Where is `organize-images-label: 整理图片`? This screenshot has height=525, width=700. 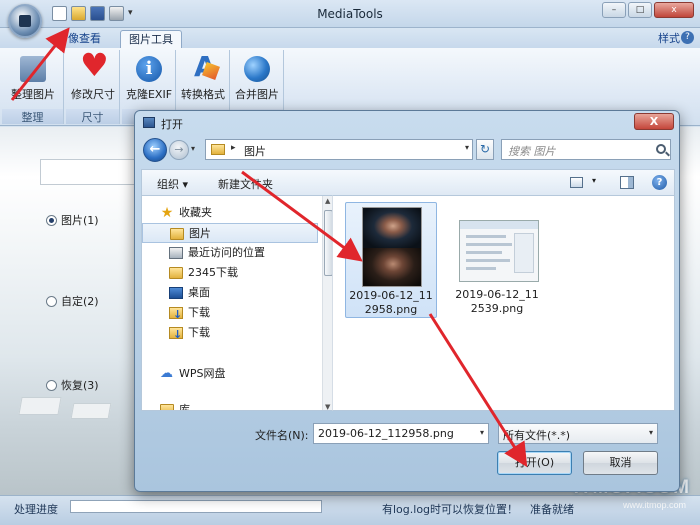 organize-images-label: 整理图片 is located at coordinates (33, 94).